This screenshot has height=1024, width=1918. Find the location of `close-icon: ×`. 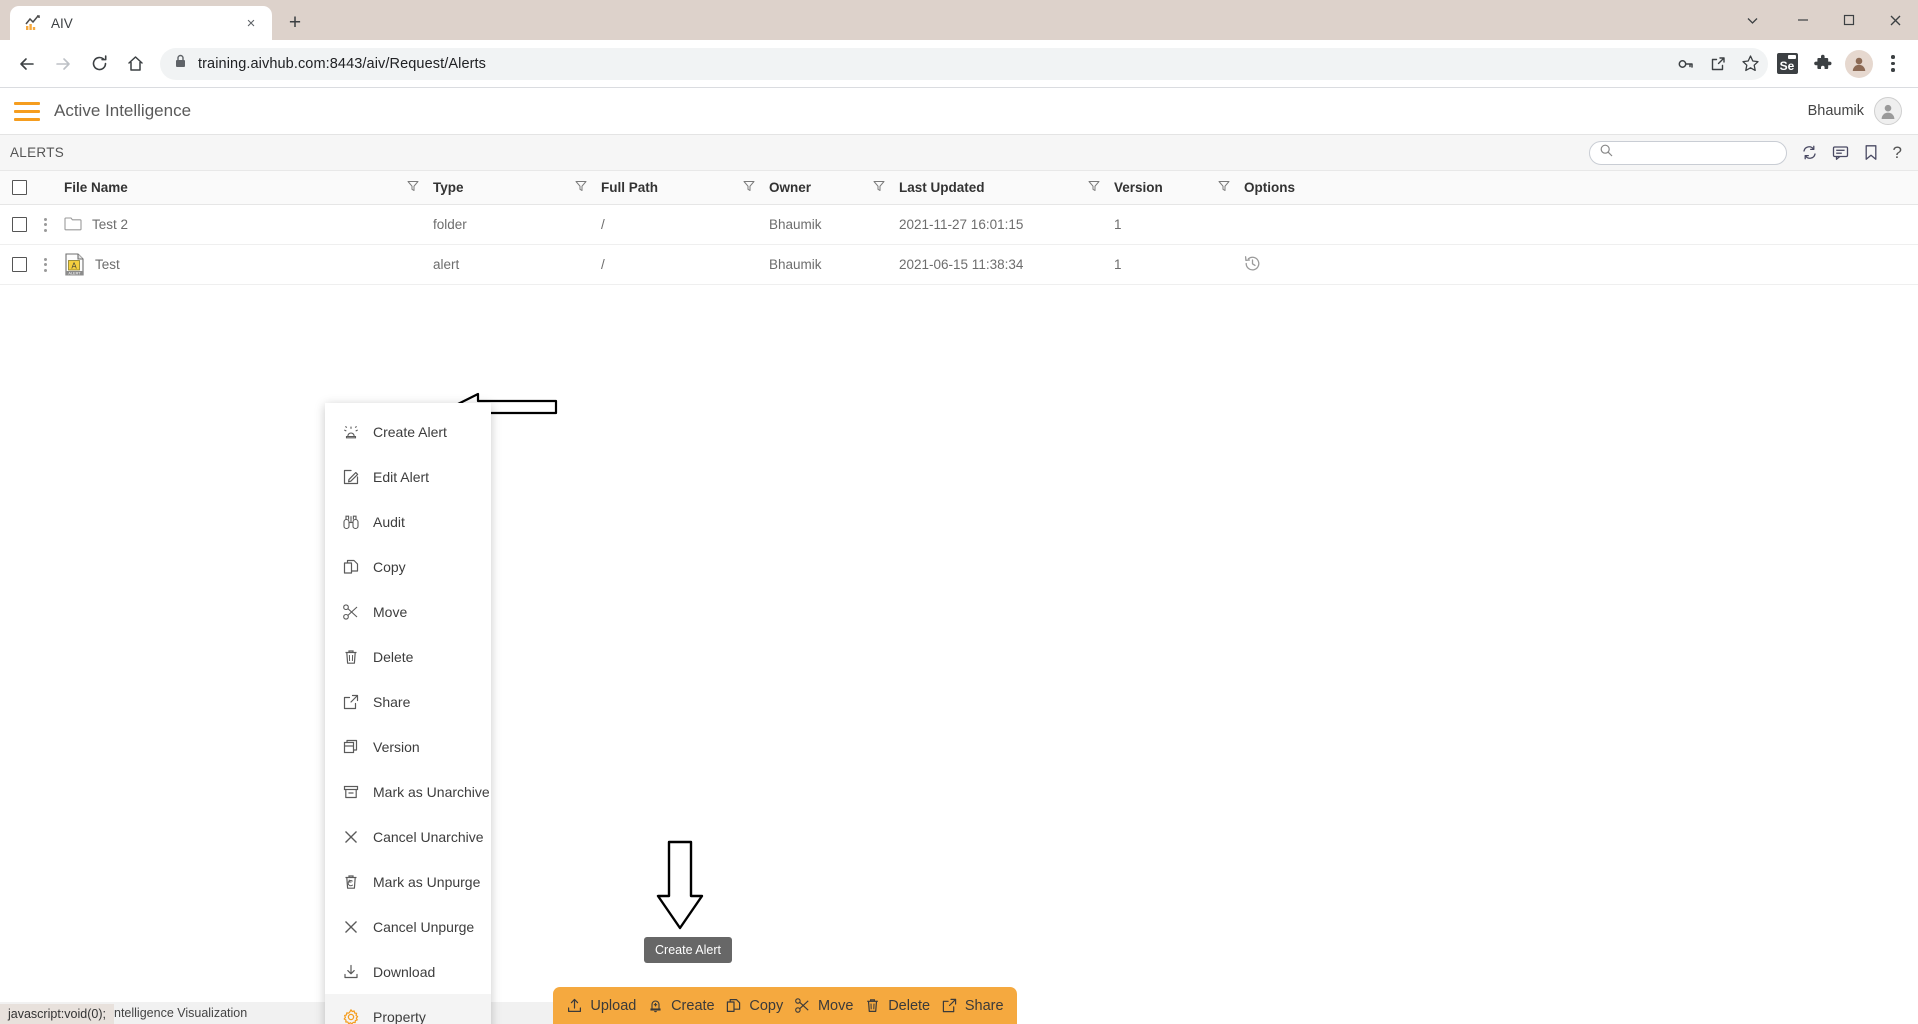

close-icon: × is located at coordinates (251, 23).